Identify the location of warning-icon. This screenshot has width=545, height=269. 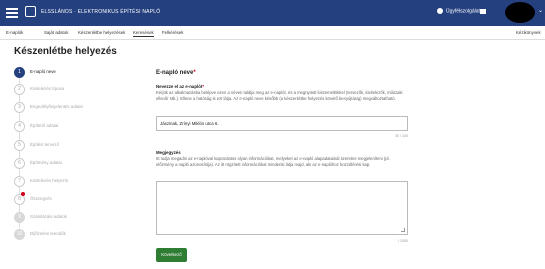
(23, 194).